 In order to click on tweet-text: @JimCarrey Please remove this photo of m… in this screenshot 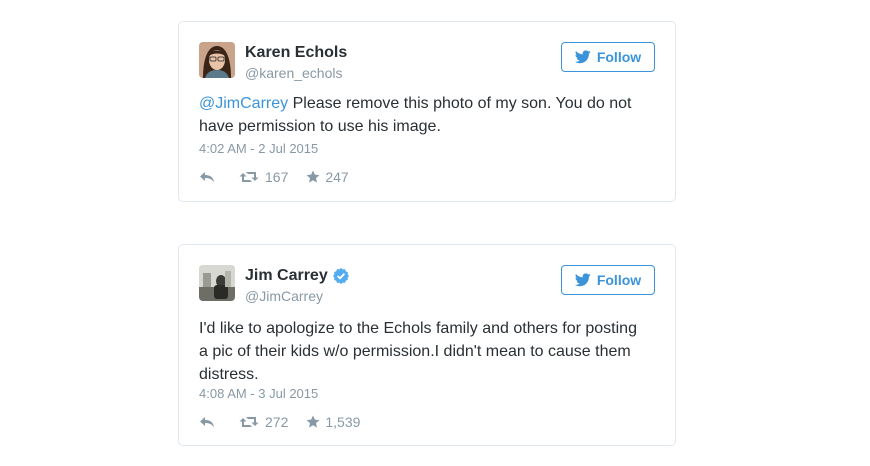, I will do `click(420, 115)`.